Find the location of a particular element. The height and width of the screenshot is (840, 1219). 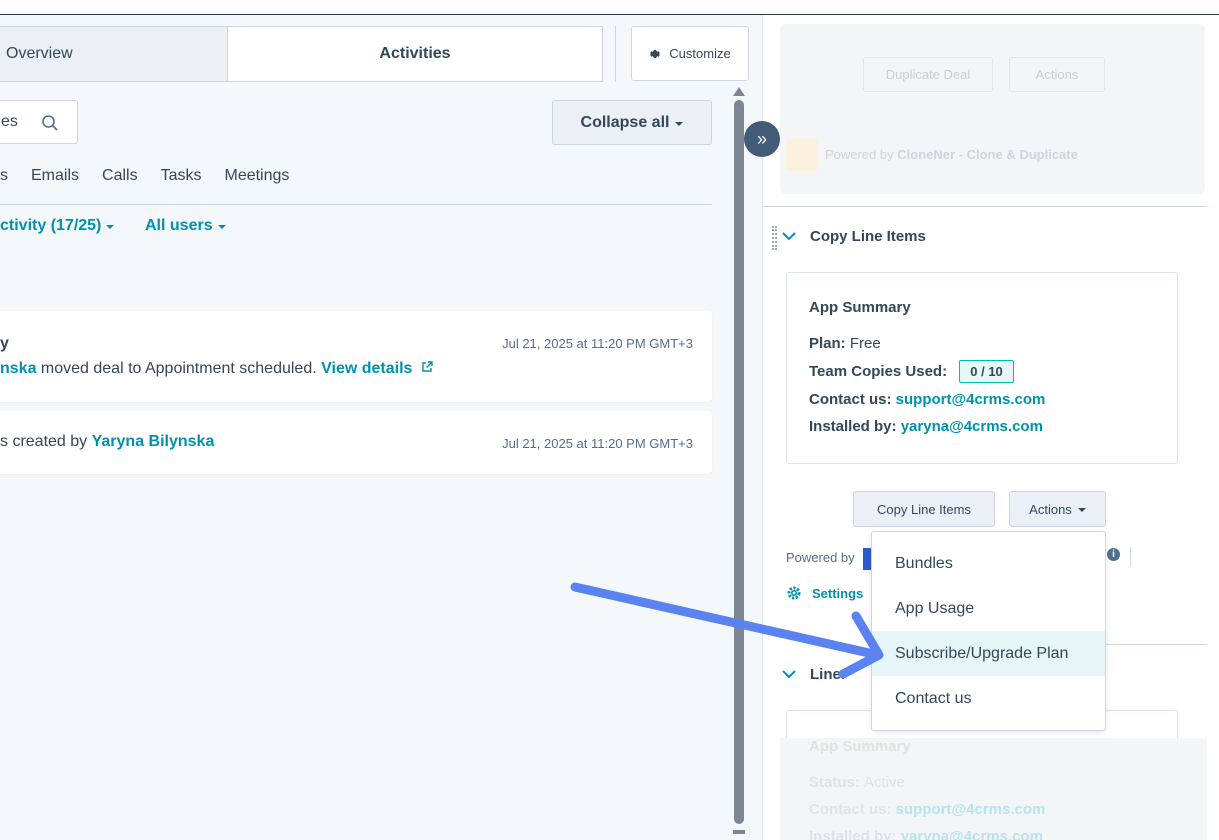

users-filter-dropdown: All users is located at coordinates (185, 226).